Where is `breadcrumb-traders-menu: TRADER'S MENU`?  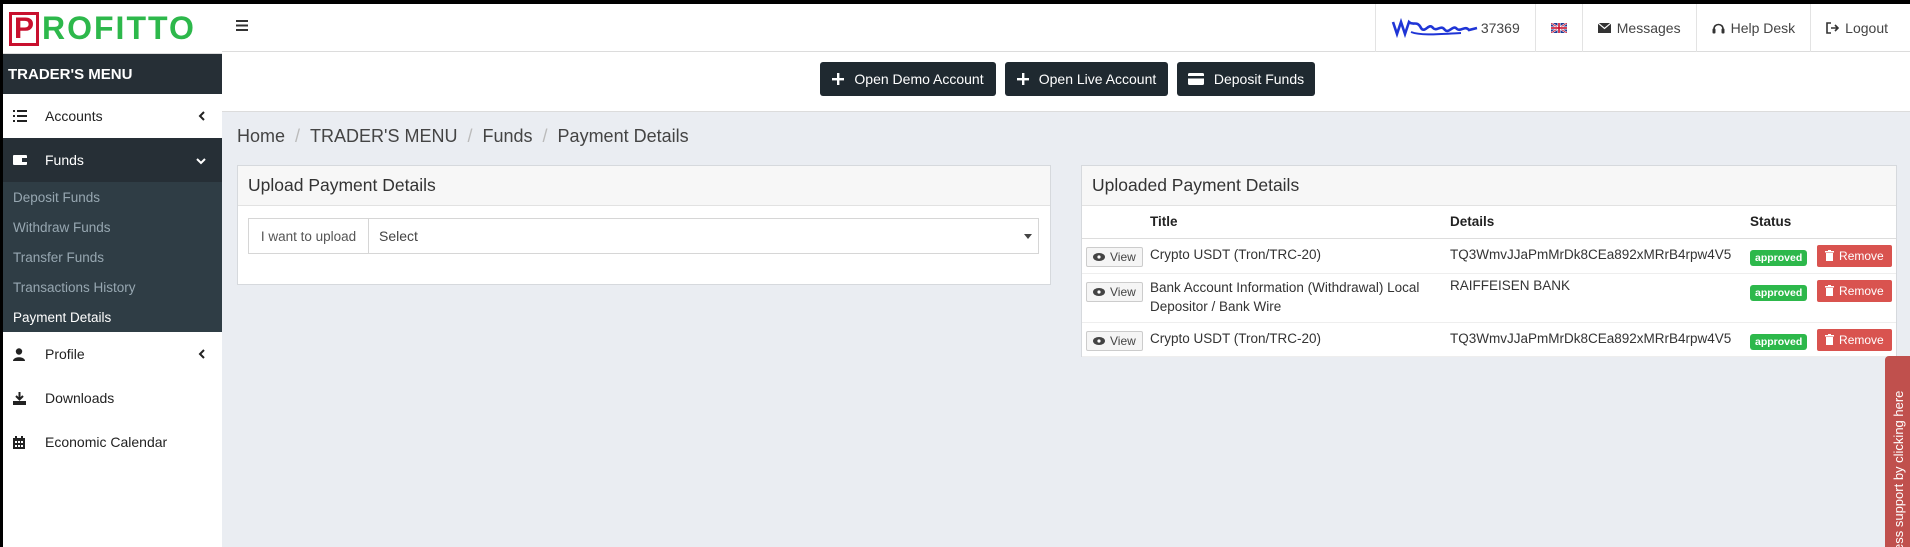
breadcrumb-traders-menu: TRADER'S MENU is located at coordinates (383, 136).